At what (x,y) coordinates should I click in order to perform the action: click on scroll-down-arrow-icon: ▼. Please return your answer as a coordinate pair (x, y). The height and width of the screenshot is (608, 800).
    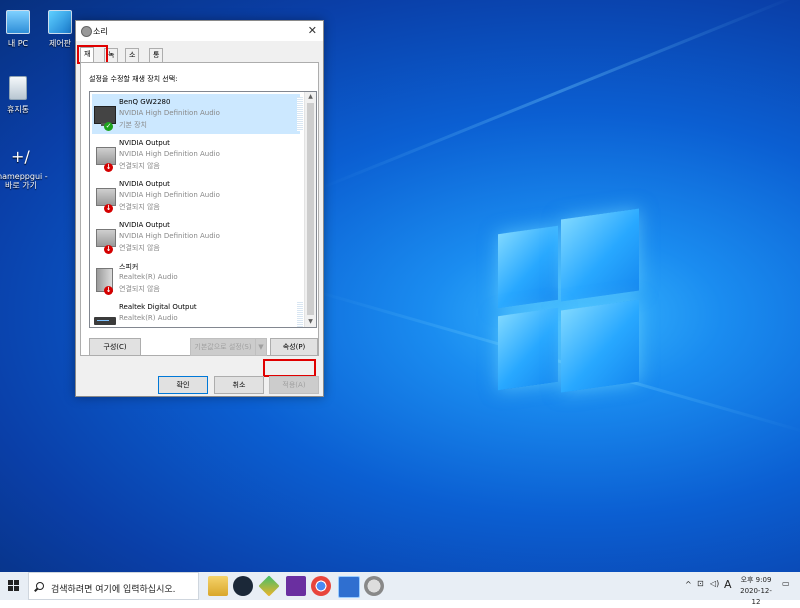
    Looking at the image, I should click on (310, 322).